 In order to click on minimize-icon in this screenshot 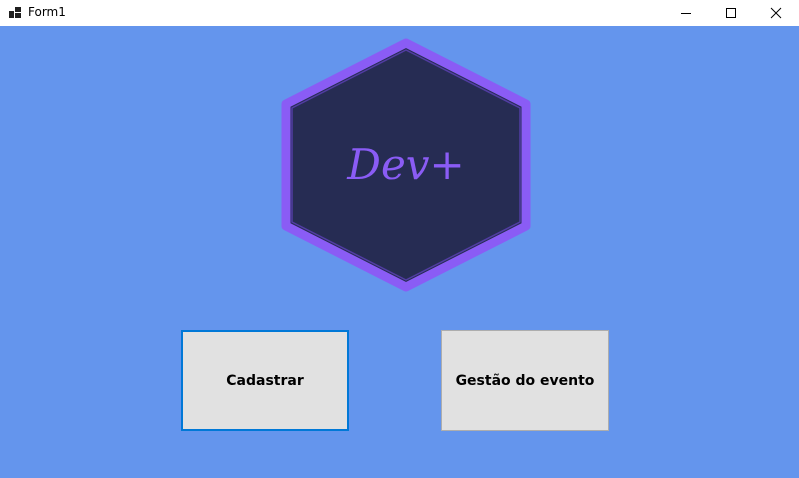, I will do `click(686, 13)`.